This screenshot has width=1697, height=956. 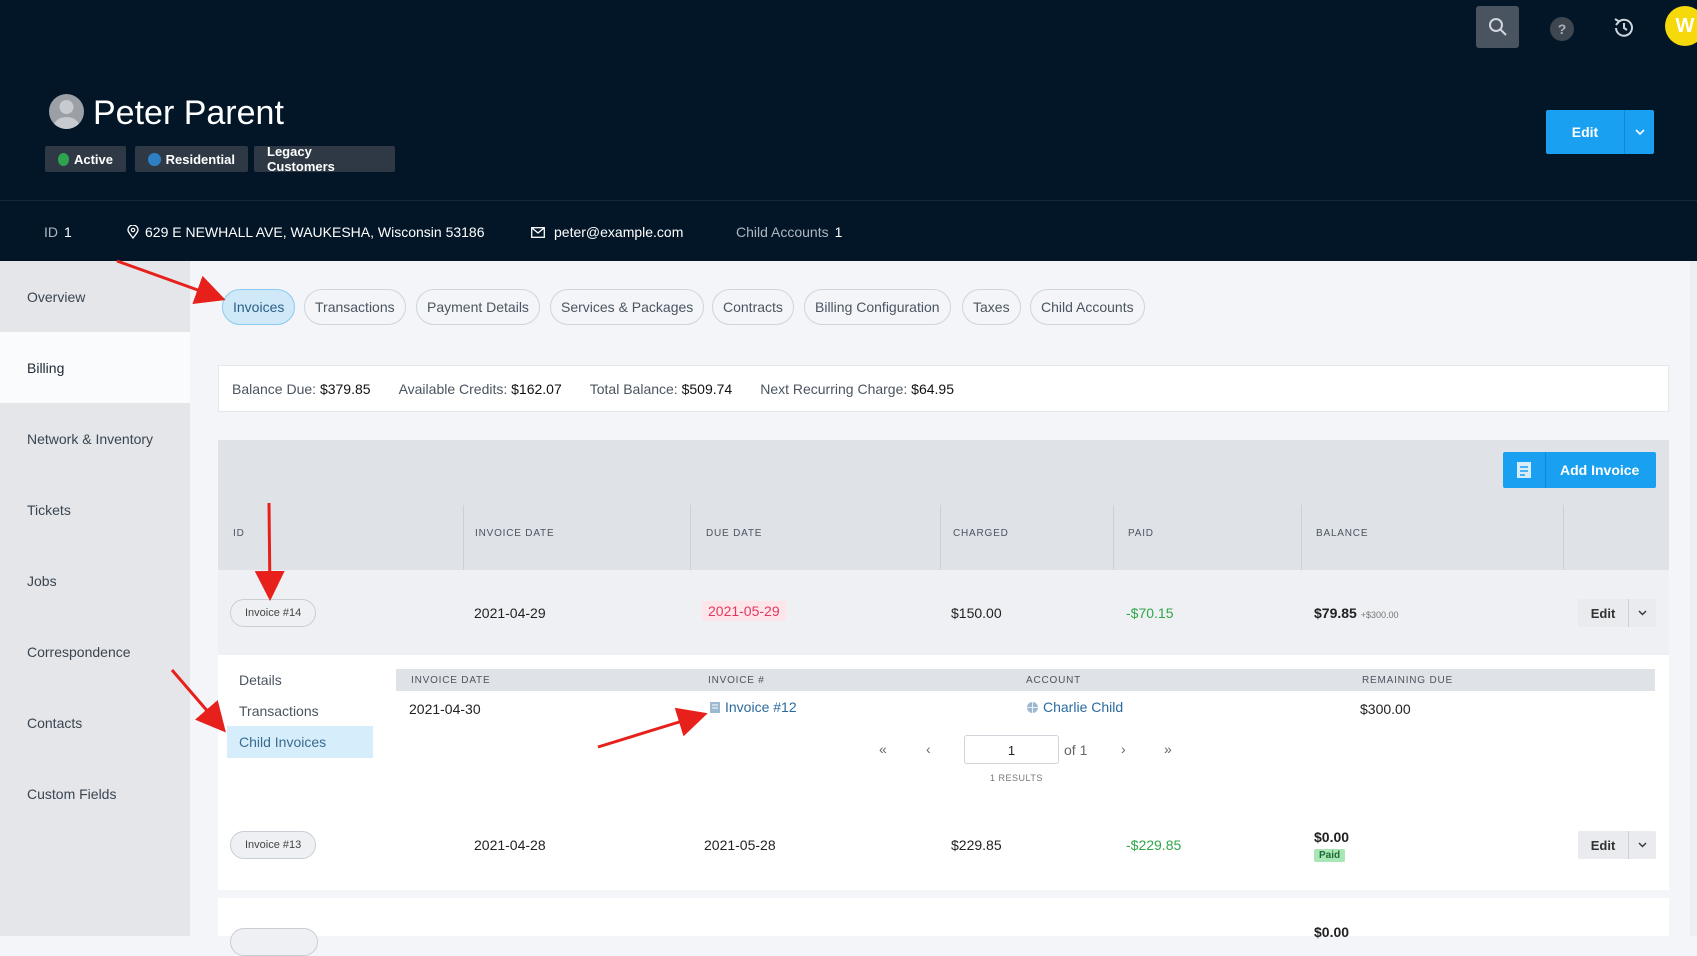 What do you see at coordinates (85, 159) in the screenshot?
I see `status-badge-active: Active` at bounding box center [85, 159].